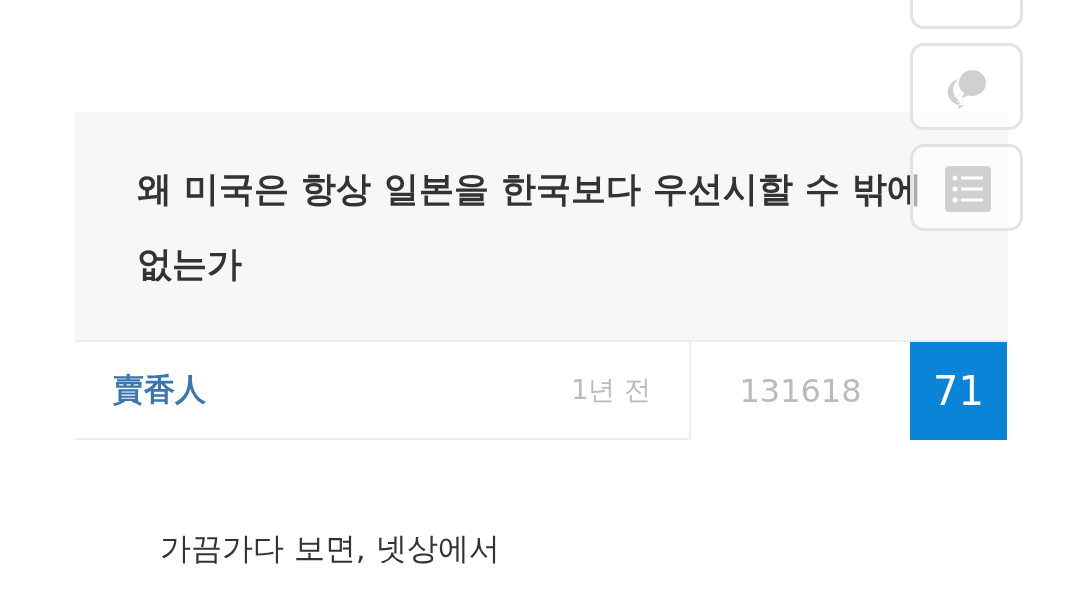 The height and width of the screenshot is (600, 1080). Describe the element at coordinates (966, 187) in the screenshot. I see `list-icon` at that location.